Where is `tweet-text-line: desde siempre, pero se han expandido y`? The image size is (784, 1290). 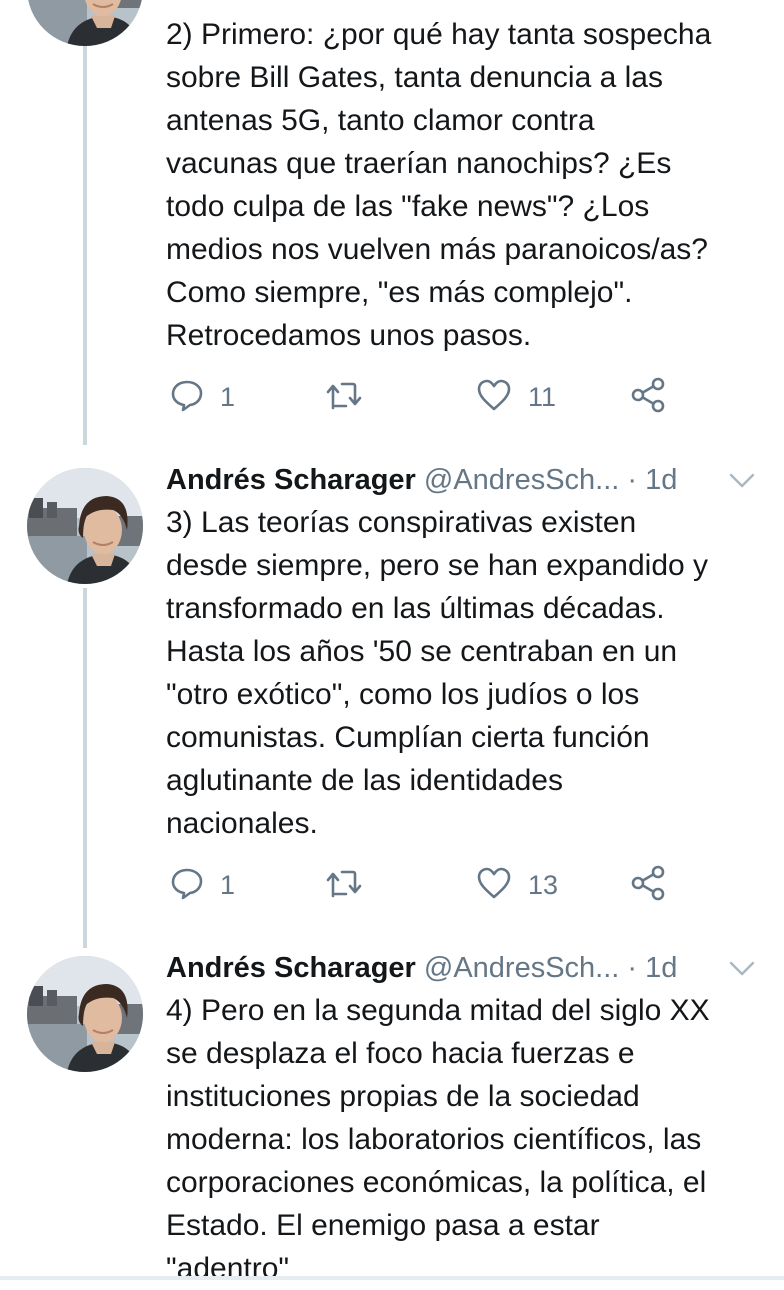
tweet-text-line: desde siempre, pero se han expandido y is located at coordinates (437, 565).